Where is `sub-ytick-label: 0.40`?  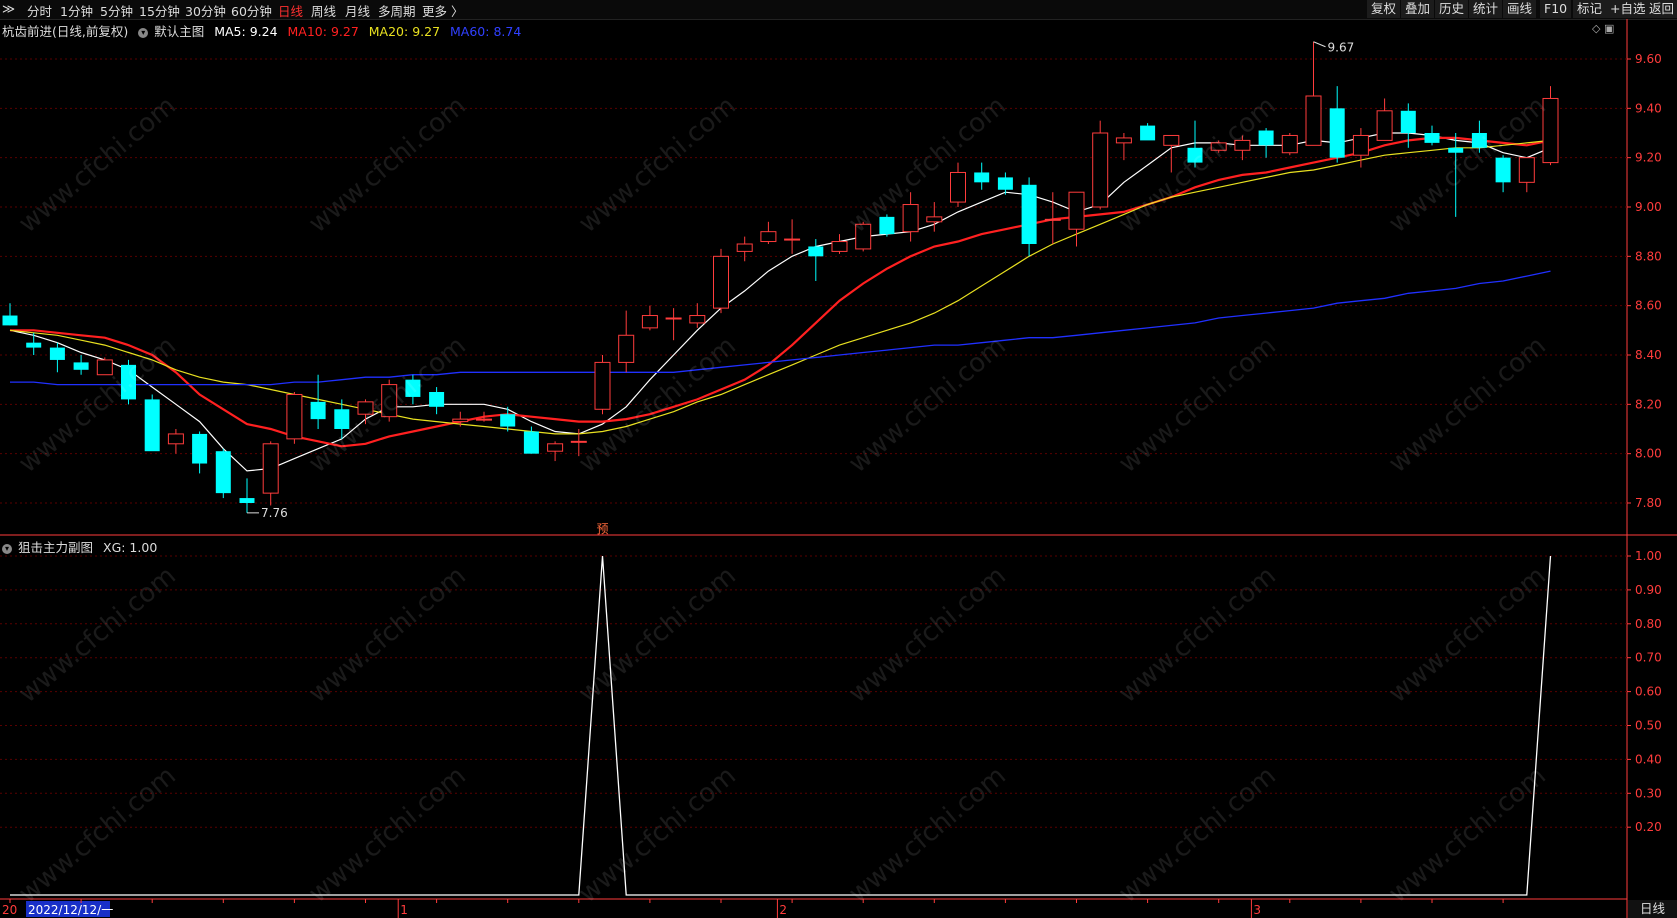 sub-ytick-label: 0.40 is located at coordinates (1648, 759).